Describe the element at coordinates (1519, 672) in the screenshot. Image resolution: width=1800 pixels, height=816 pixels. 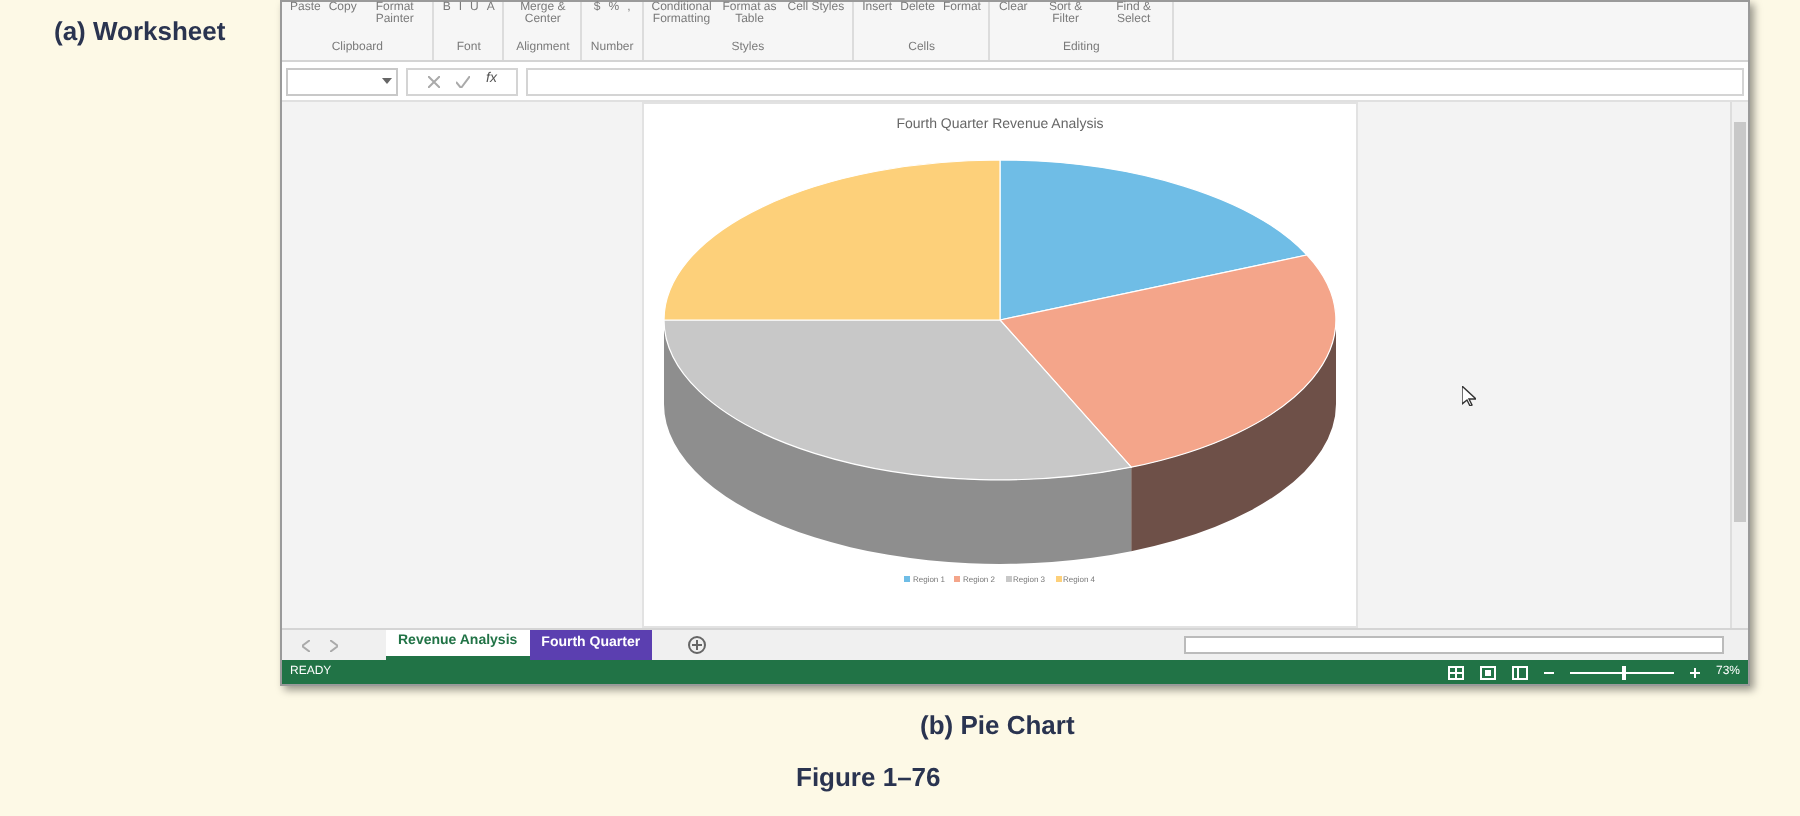
I see `page-break-icon` at that location.